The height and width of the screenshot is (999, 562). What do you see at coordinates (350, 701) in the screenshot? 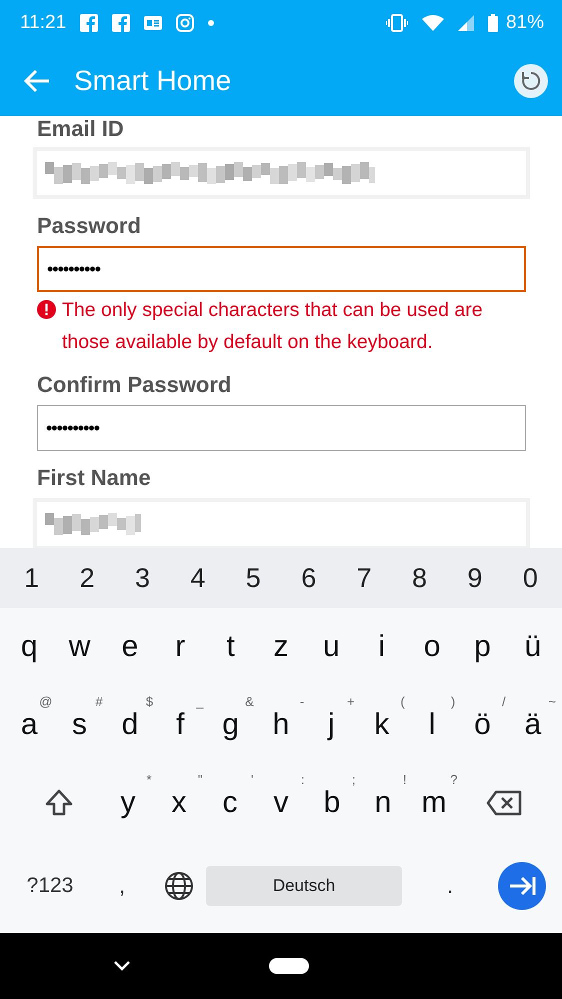
I see `key-hint: +` at bounding box center [350, 701].